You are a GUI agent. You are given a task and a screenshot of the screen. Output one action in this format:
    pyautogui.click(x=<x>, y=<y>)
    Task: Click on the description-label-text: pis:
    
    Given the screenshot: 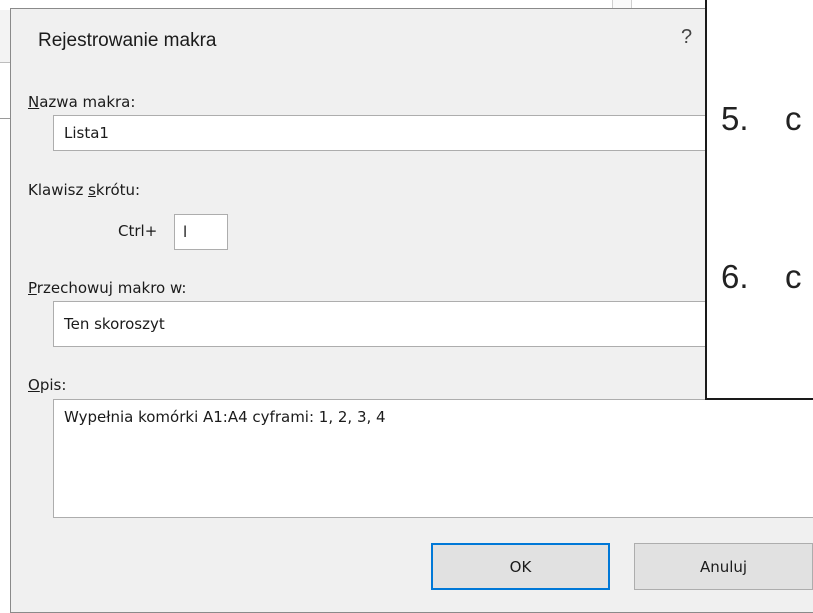 What is the action you would take?
    pyautogui.click(x=53, y=385)
    